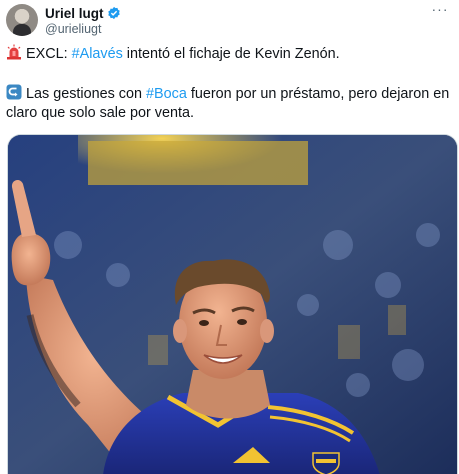  I want to click on author-names: Uriel lugt @urieliugt, so click(83, 20).